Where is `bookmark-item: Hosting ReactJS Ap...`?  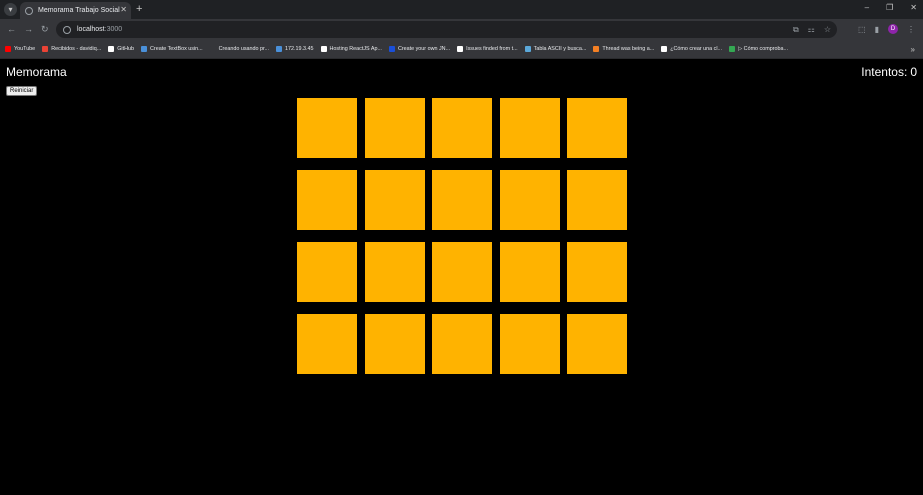 bookmark-item: Hosting ReactJS Ap... is located at coordinates (351, 49).